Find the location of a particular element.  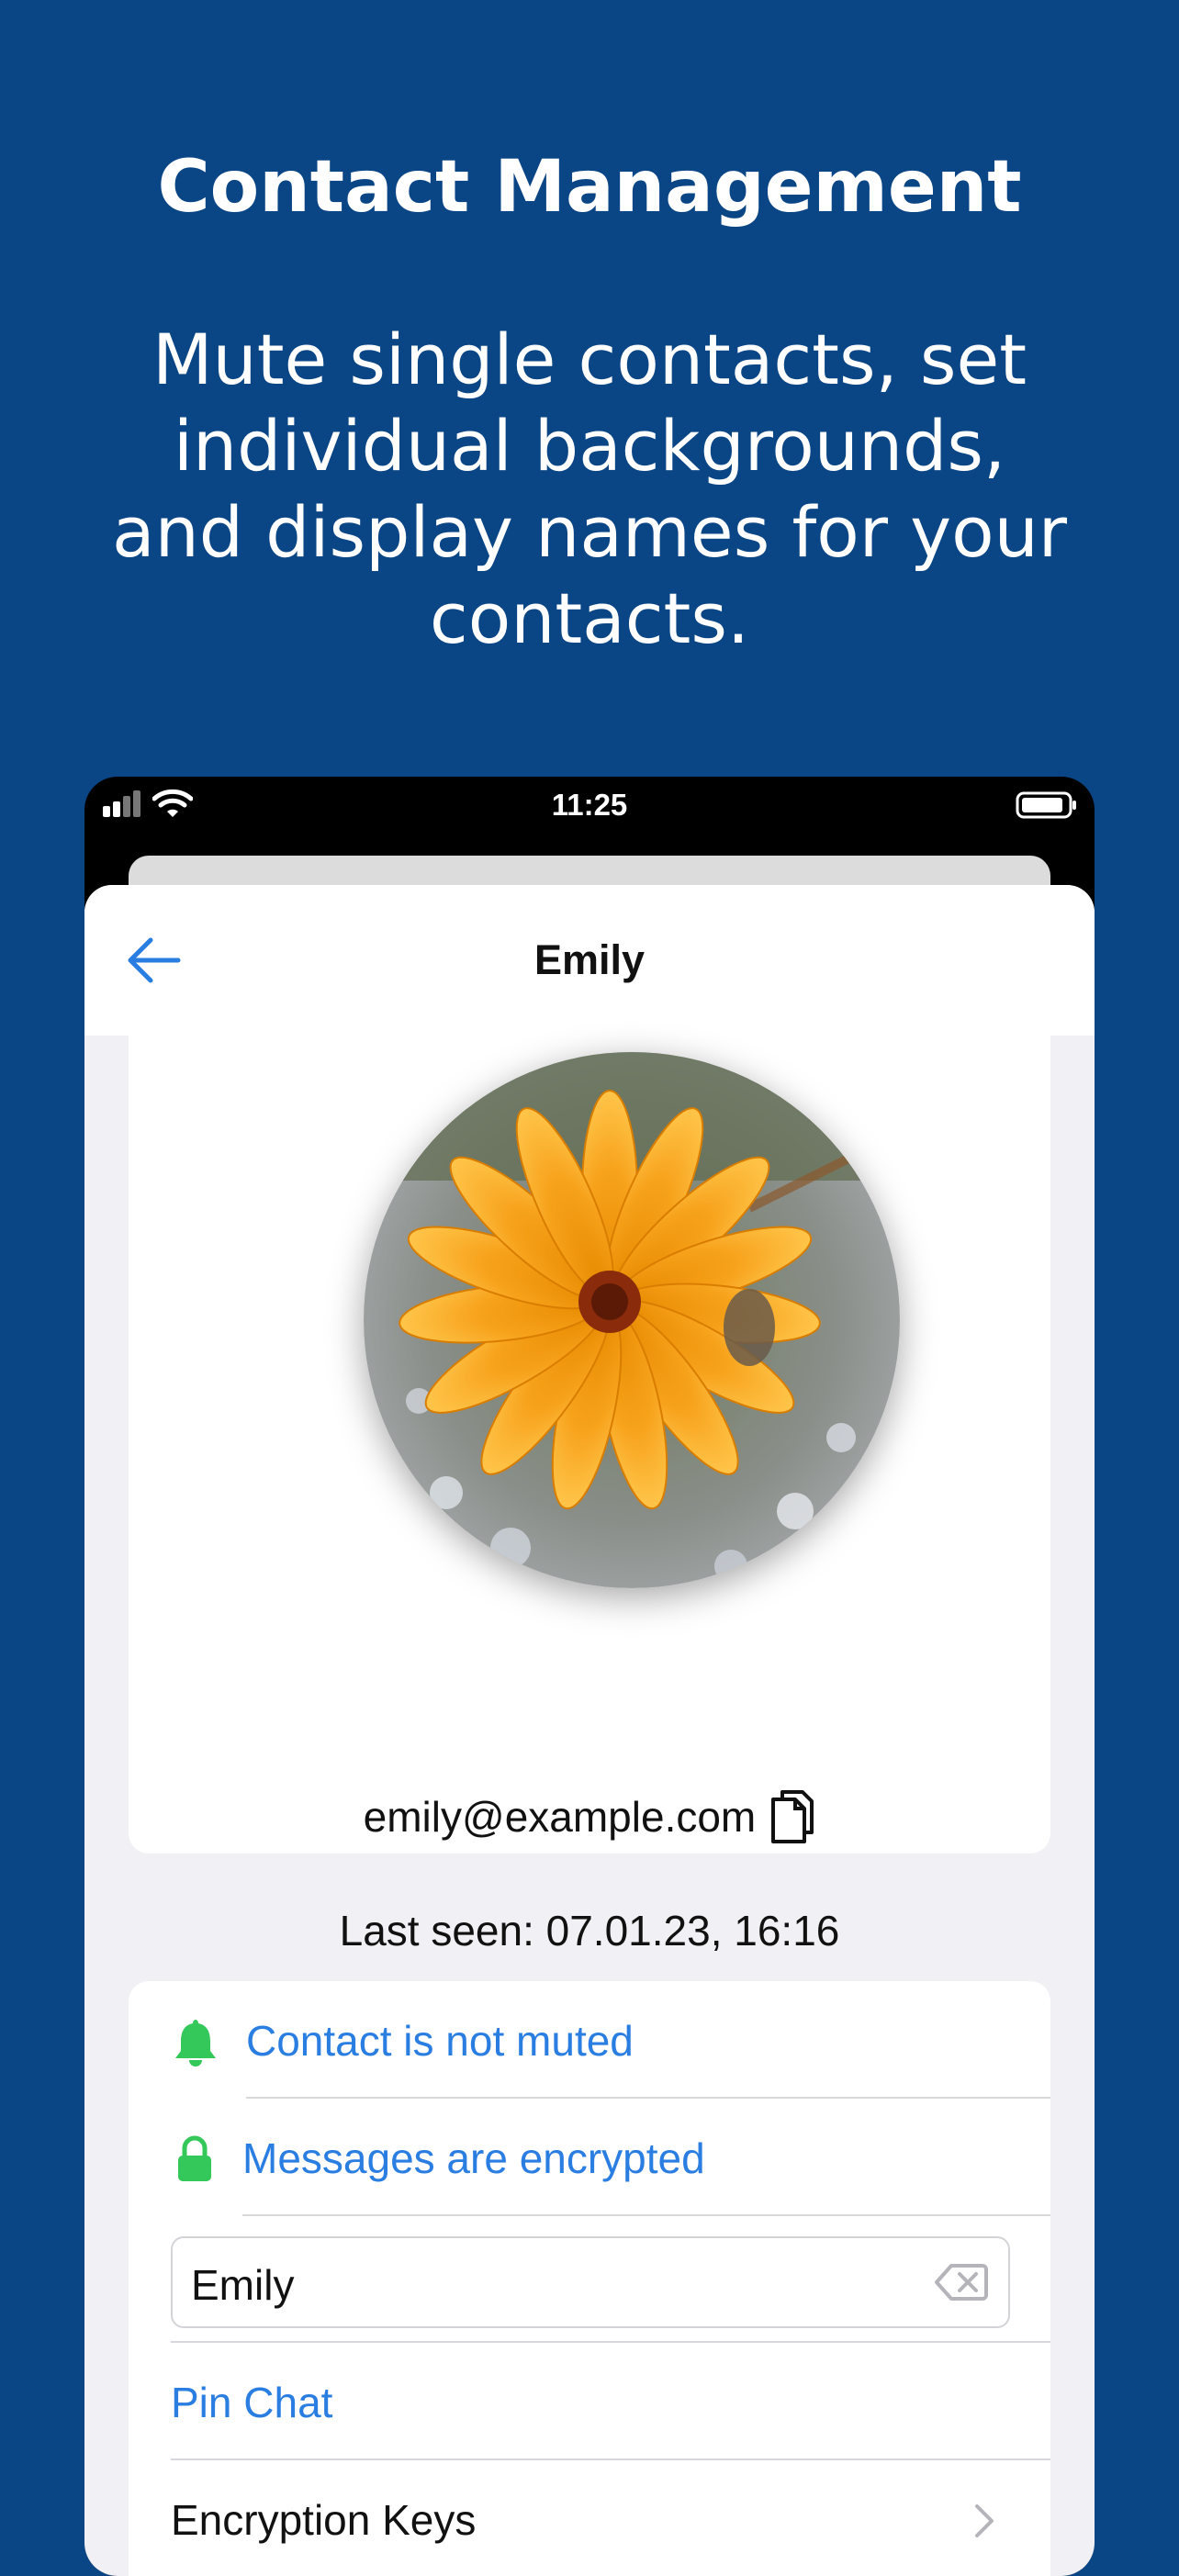

bell-icon is located at coordinates (195, 2043).